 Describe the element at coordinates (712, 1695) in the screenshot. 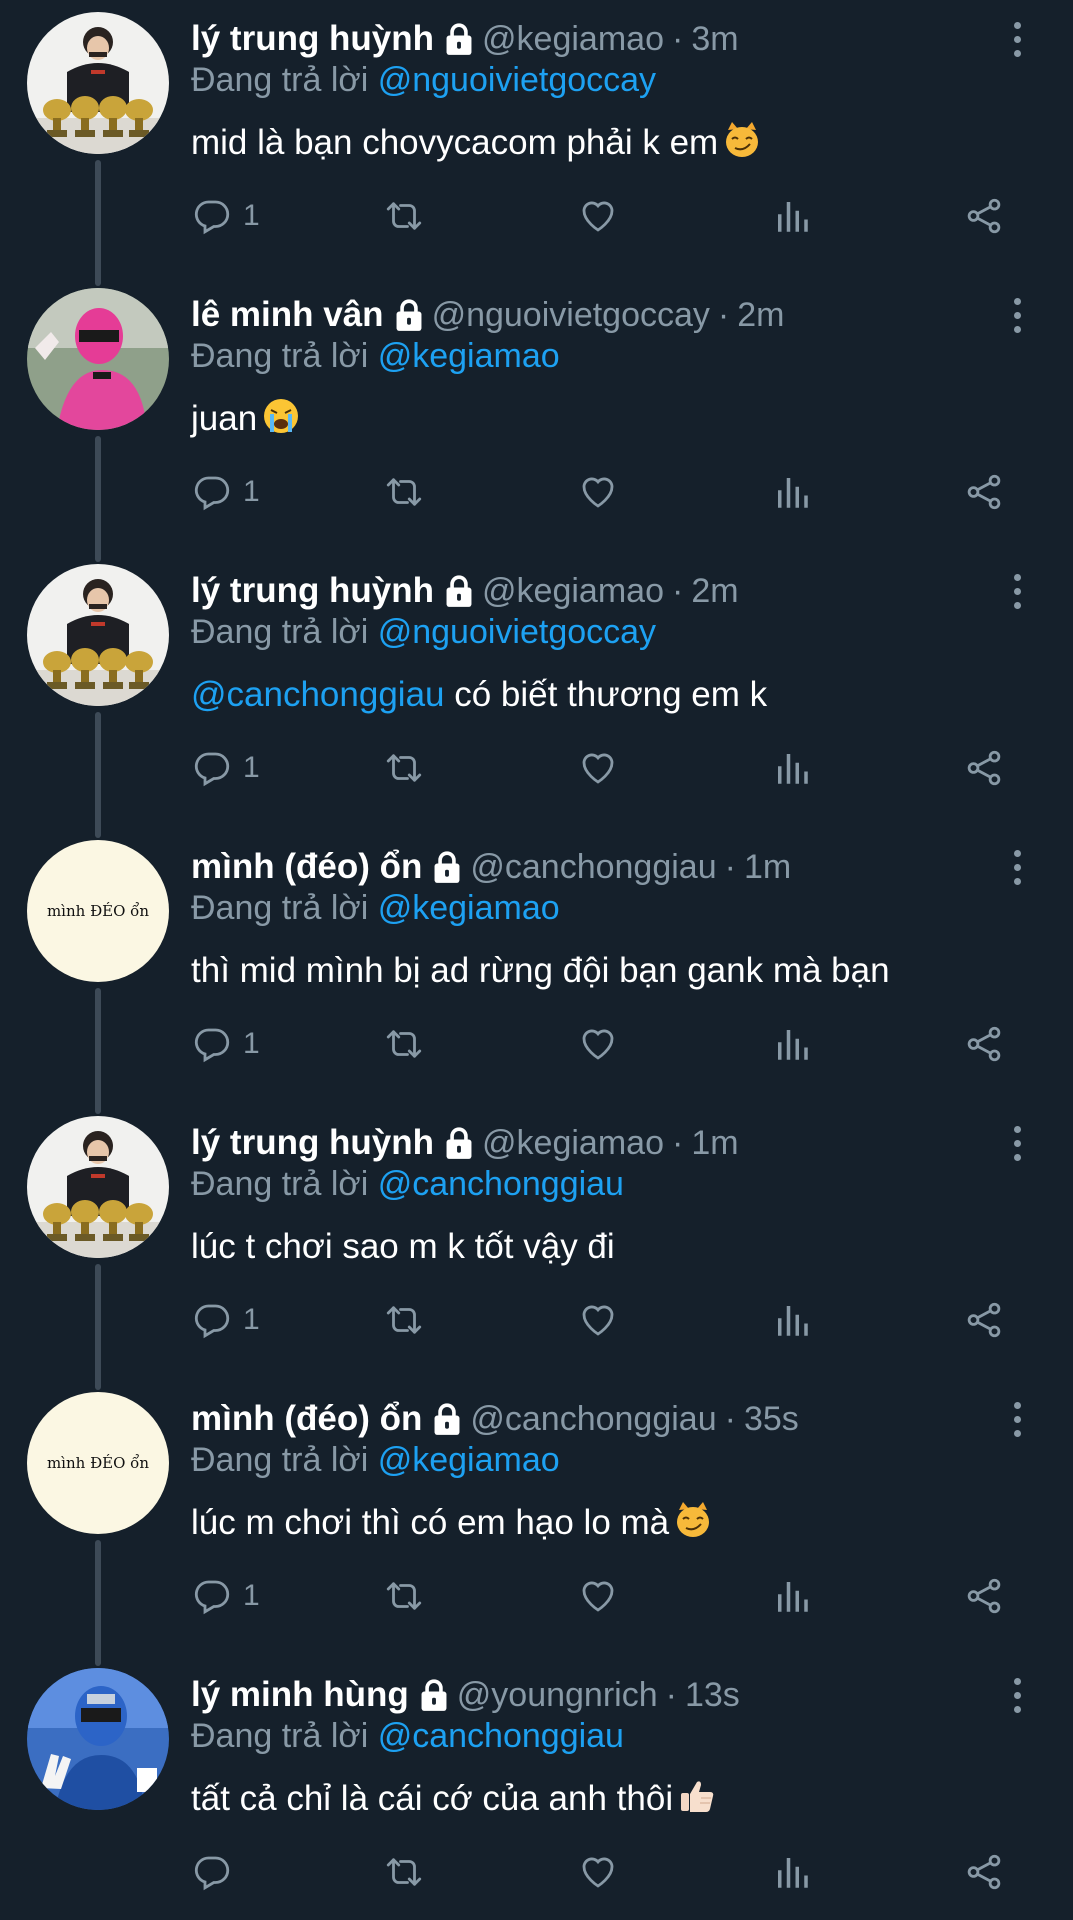

I see `timestamp: 13s` at that location.